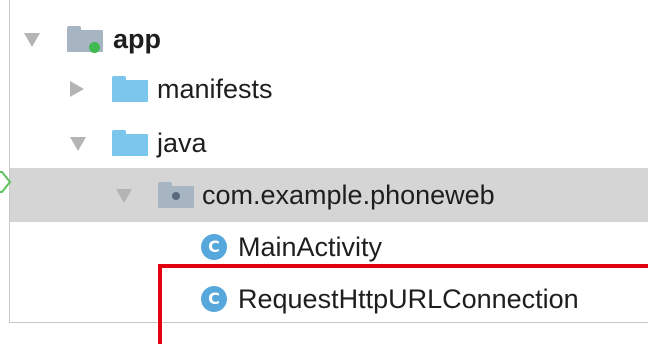 The width and height of the screenshot is (648, 344). What do you see at coordinates (214, 247) in the screenshot?
I see `class-icon: C` at bounding box center [214, 247].